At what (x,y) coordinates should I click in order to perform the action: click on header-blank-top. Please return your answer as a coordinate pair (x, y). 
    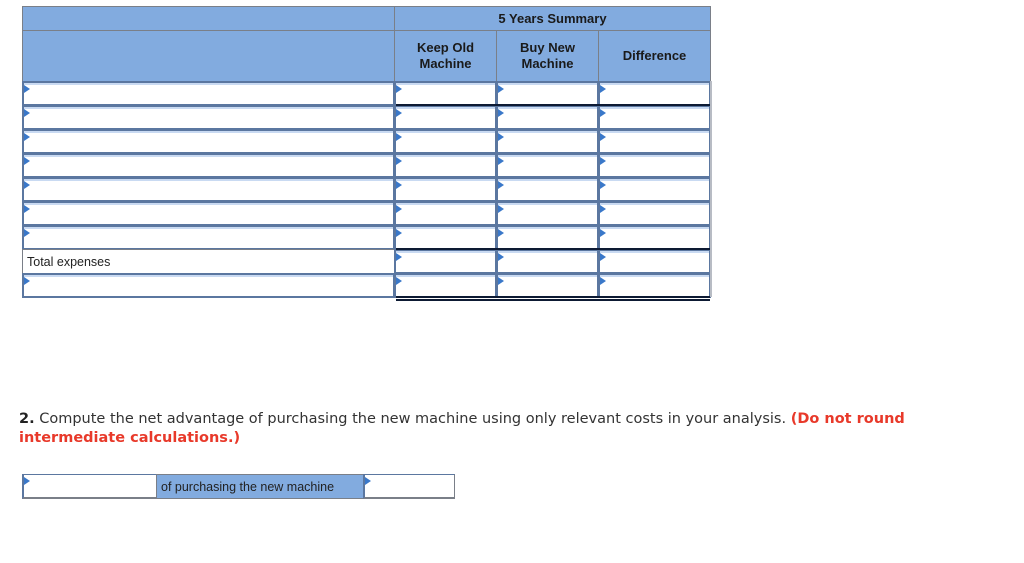
    Looking at the image, I should click on (208, 18).